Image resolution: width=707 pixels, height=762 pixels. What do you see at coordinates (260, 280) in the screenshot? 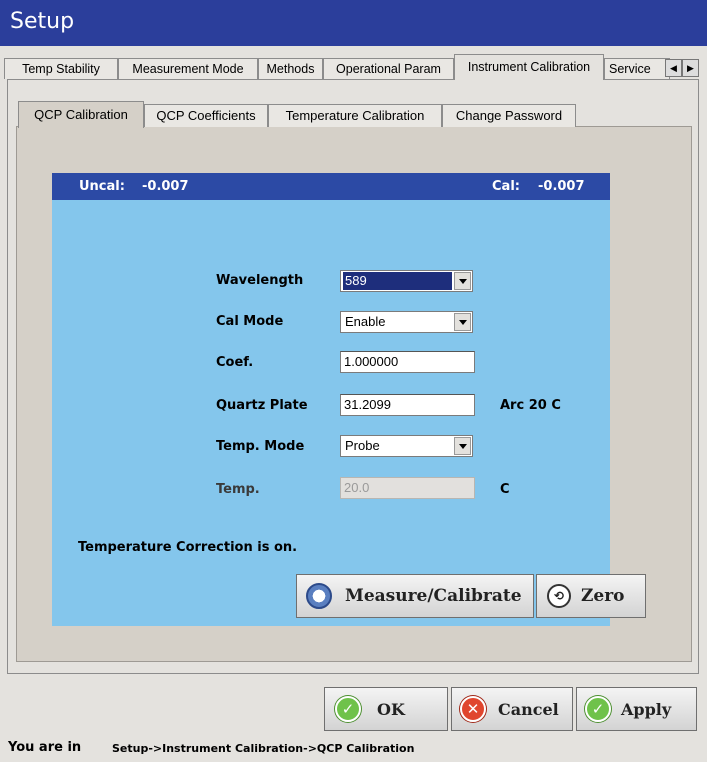
I see `wavelength-label: Wavelength` at bounding box center [260, 280].